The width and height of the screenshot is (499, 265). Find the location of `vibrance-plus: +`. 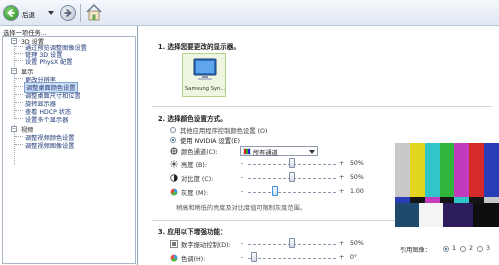

vibrance-plus: + is located at coordinates (342, 243).